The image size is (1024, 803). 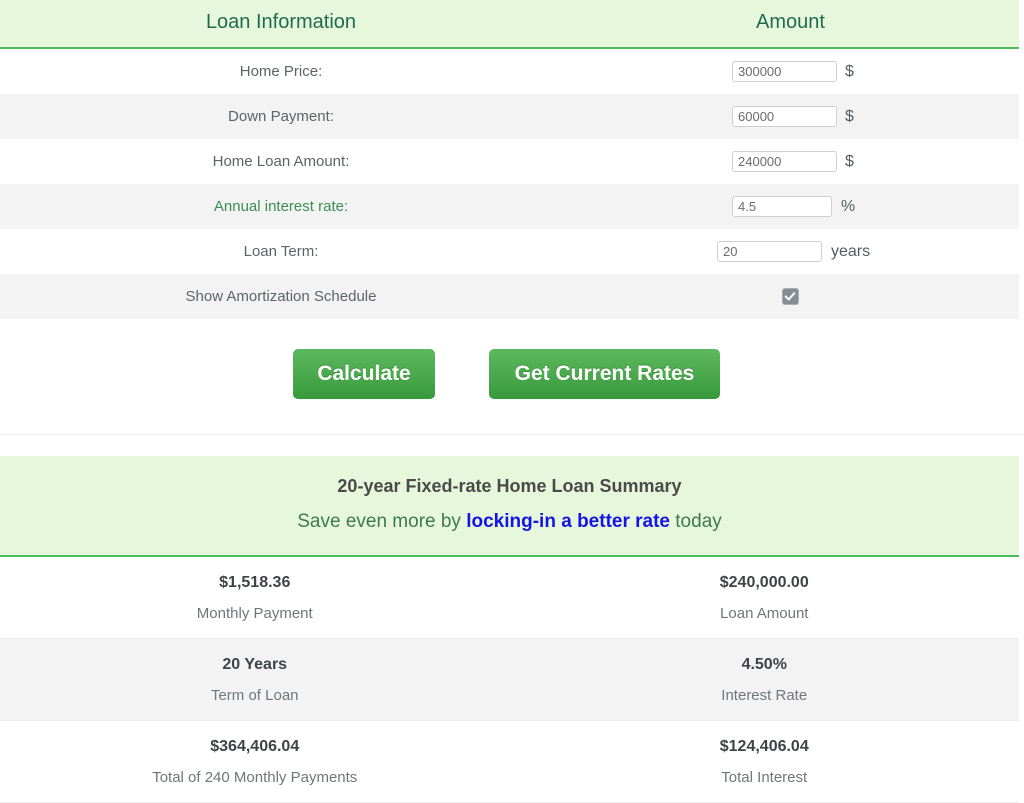 What do you see at coordinates (281, 161) in the screenshot?
I see `label-home-loan-amount: Home Loan Amount:` at bounding box center [281, 161].